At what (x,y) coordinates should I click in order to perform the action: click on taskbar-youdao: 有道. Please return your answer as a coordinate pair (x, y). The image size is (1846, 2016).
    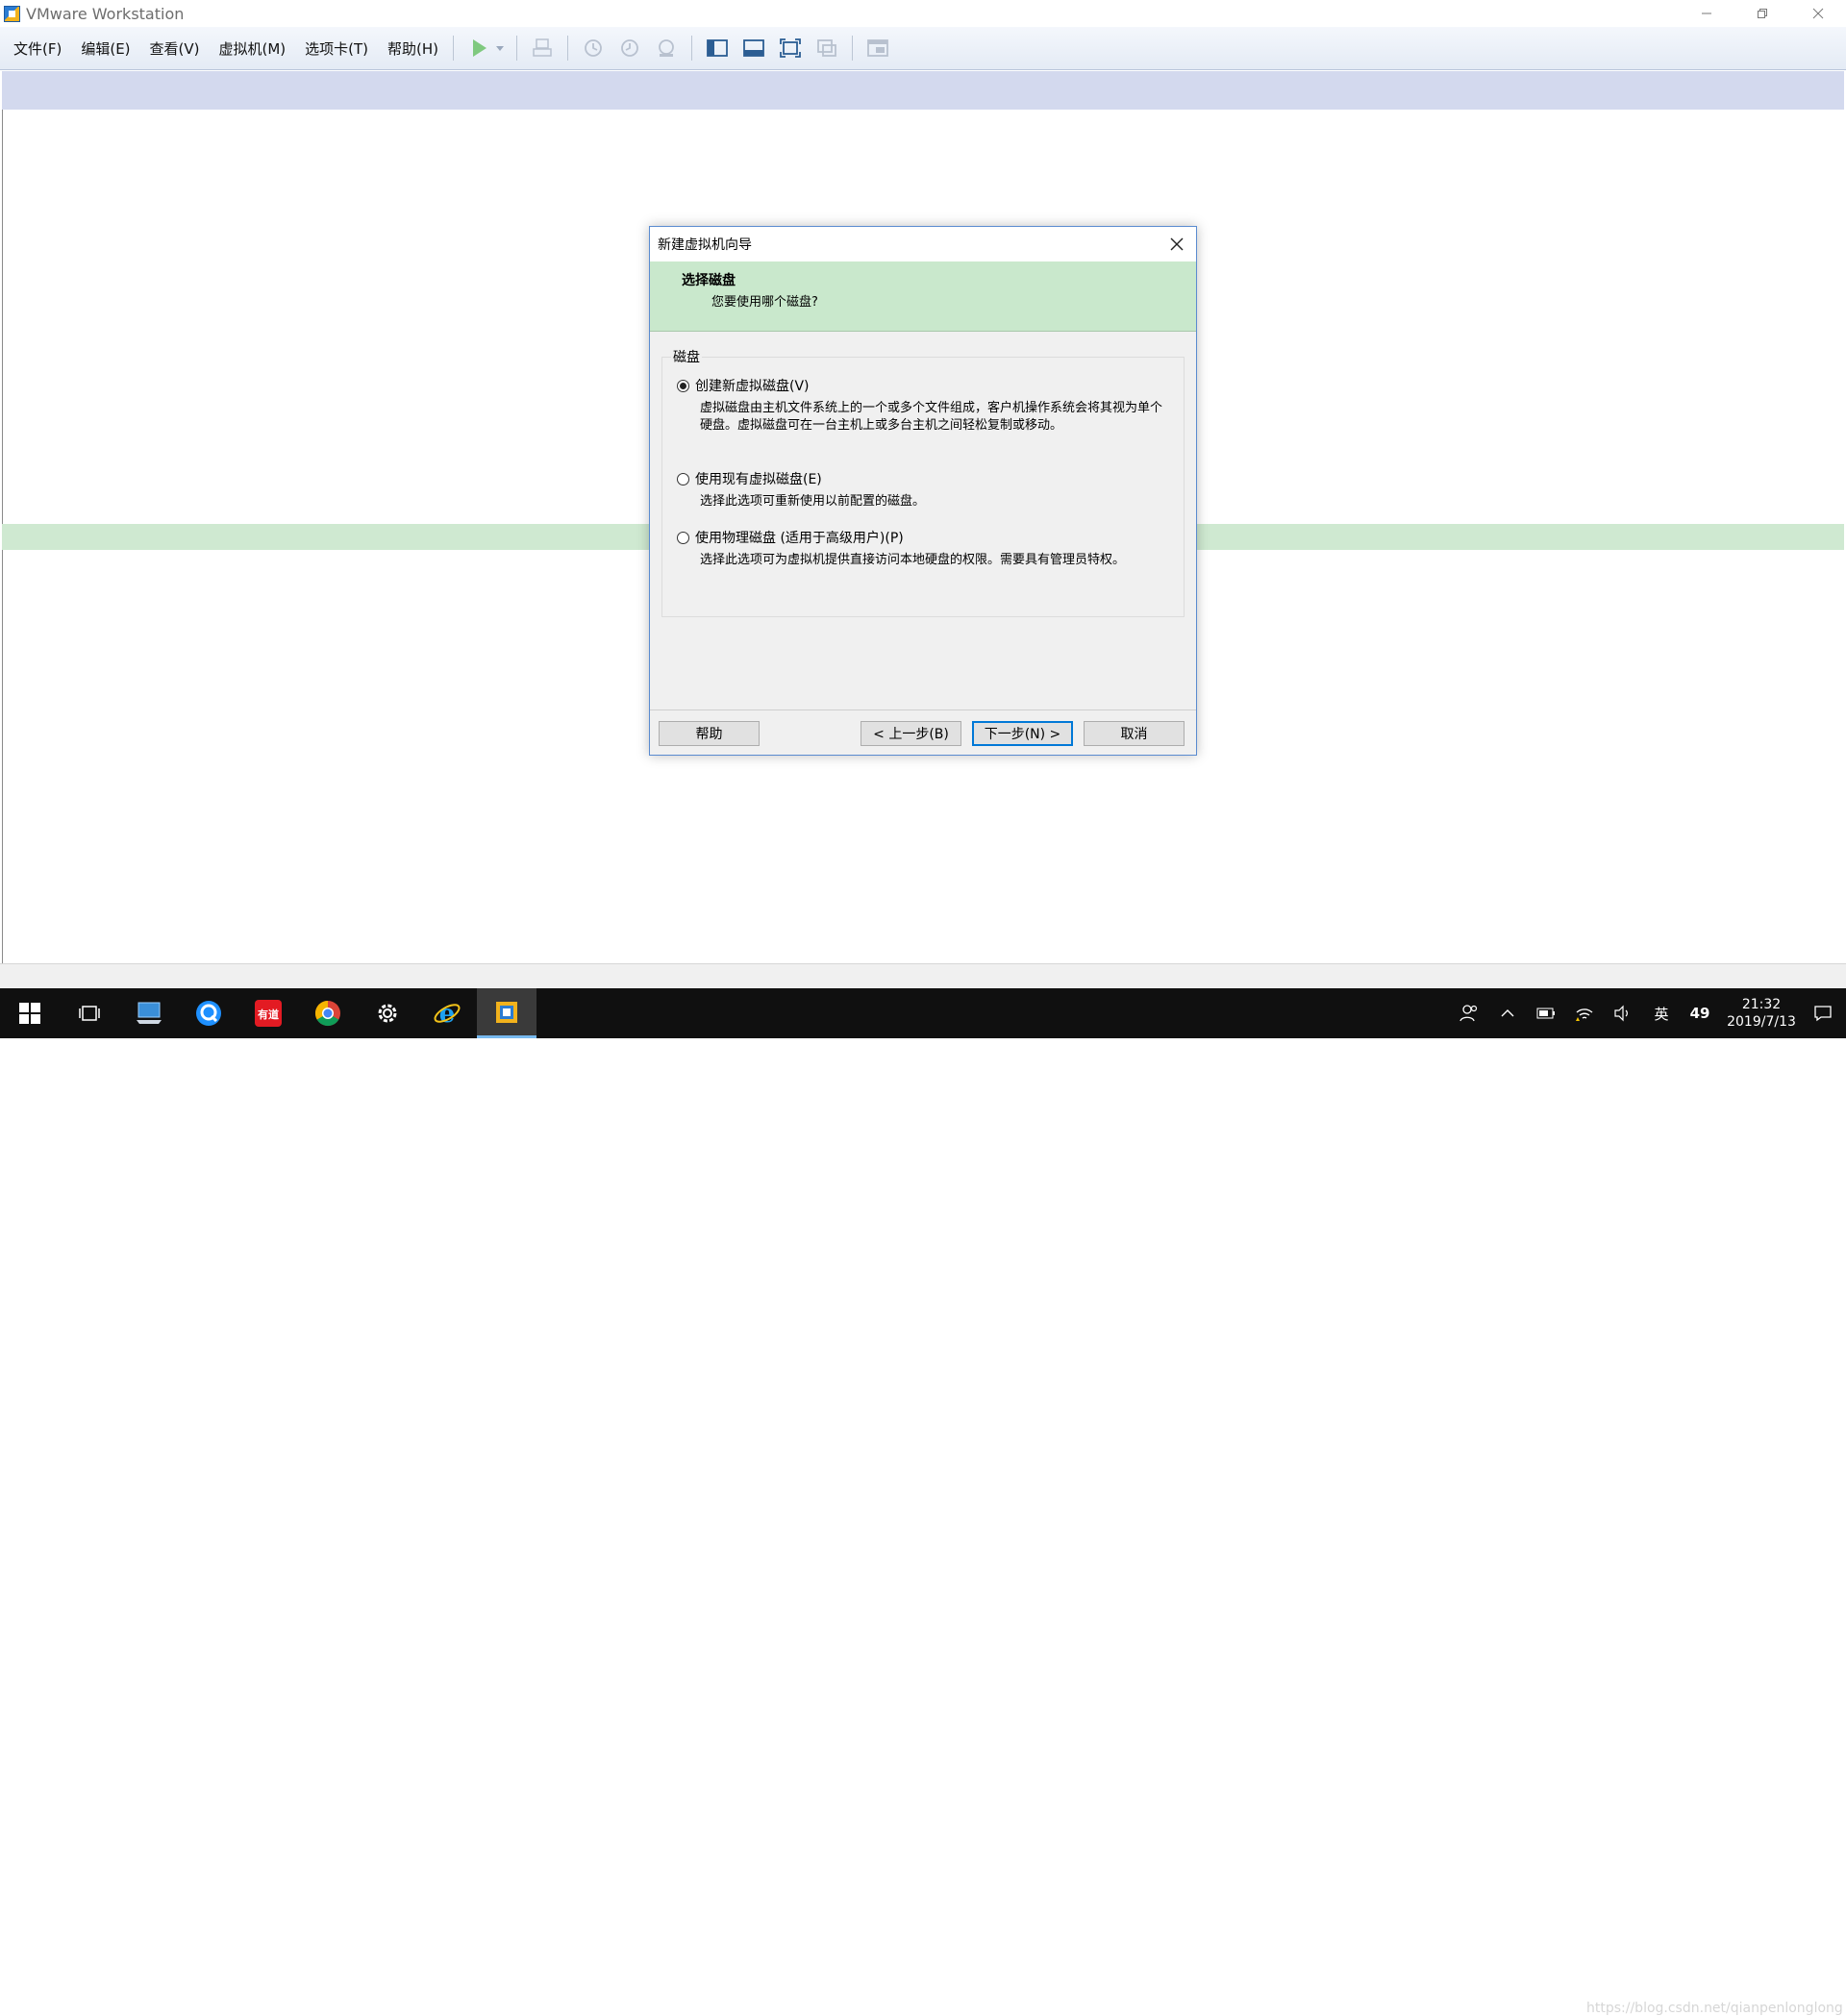
    Looking at the image, I should click on (268, 1013).